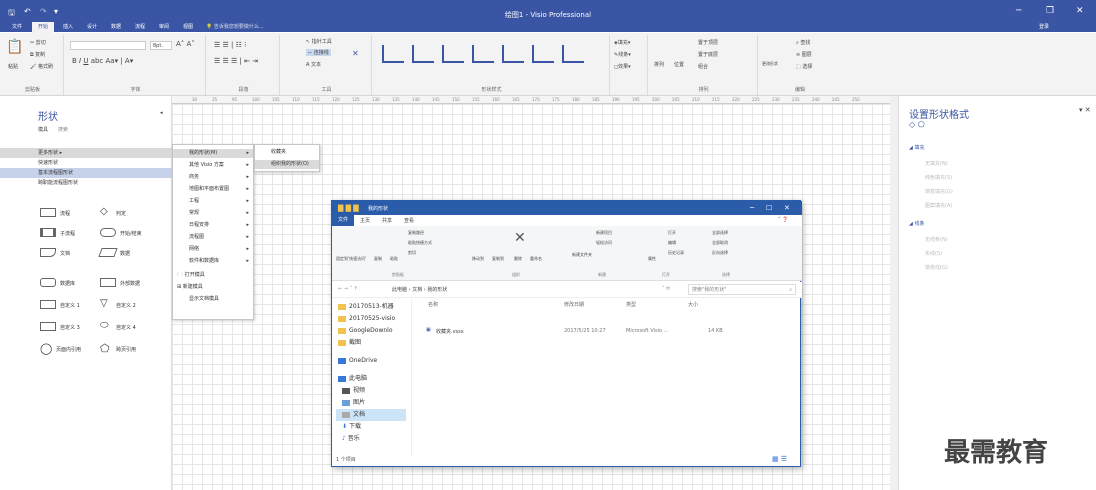 The height and width of the screenshot is (490, 1096). What do you see at coordinates (318, 52) in the screenshot?
I see `connector-button: ⌐ 连接线` at bounding box center [318, 52].